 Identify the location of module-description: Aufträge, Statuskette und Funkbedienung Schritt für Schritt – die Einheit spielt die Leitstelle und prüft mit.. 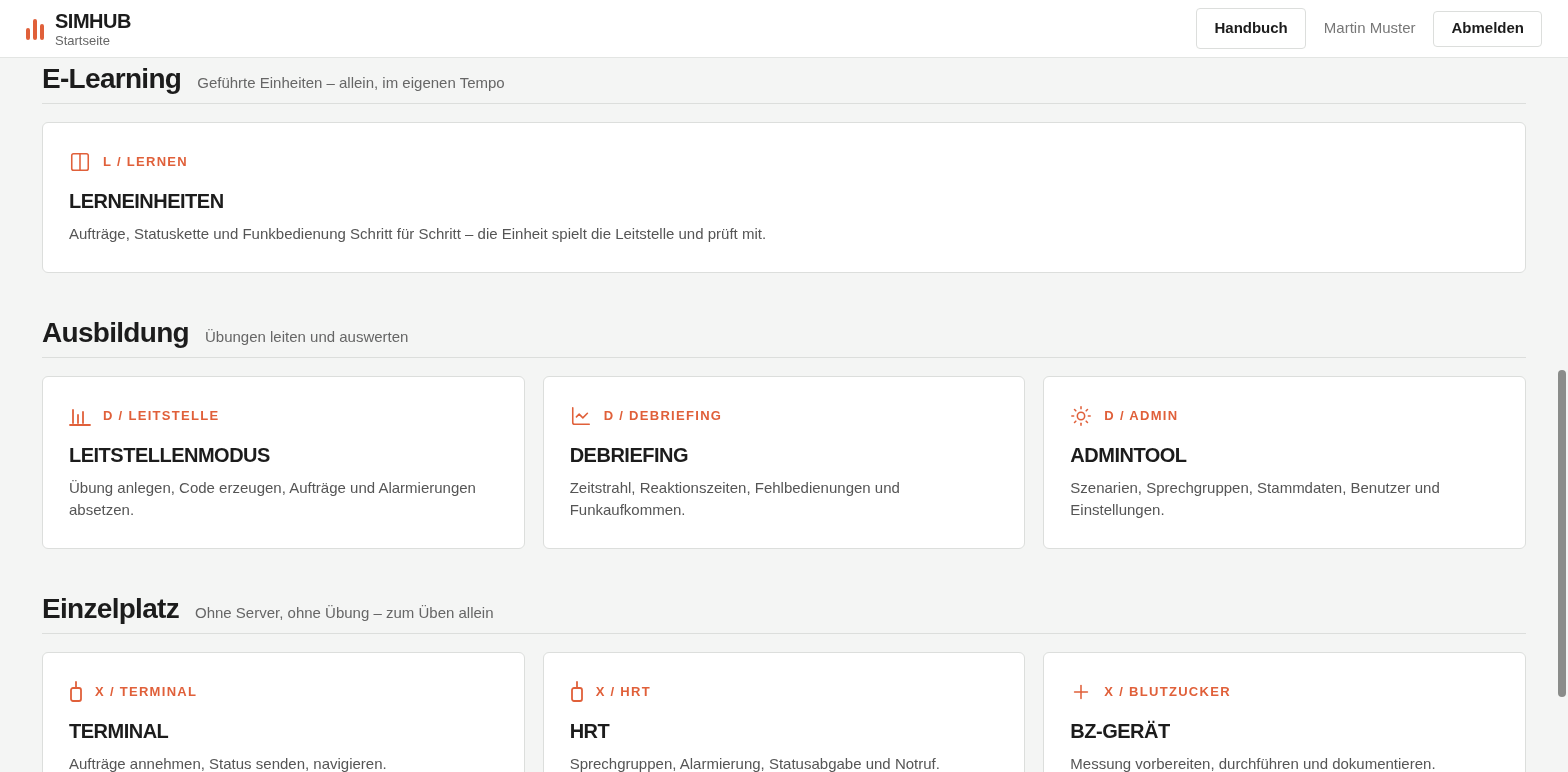
(418, 234).